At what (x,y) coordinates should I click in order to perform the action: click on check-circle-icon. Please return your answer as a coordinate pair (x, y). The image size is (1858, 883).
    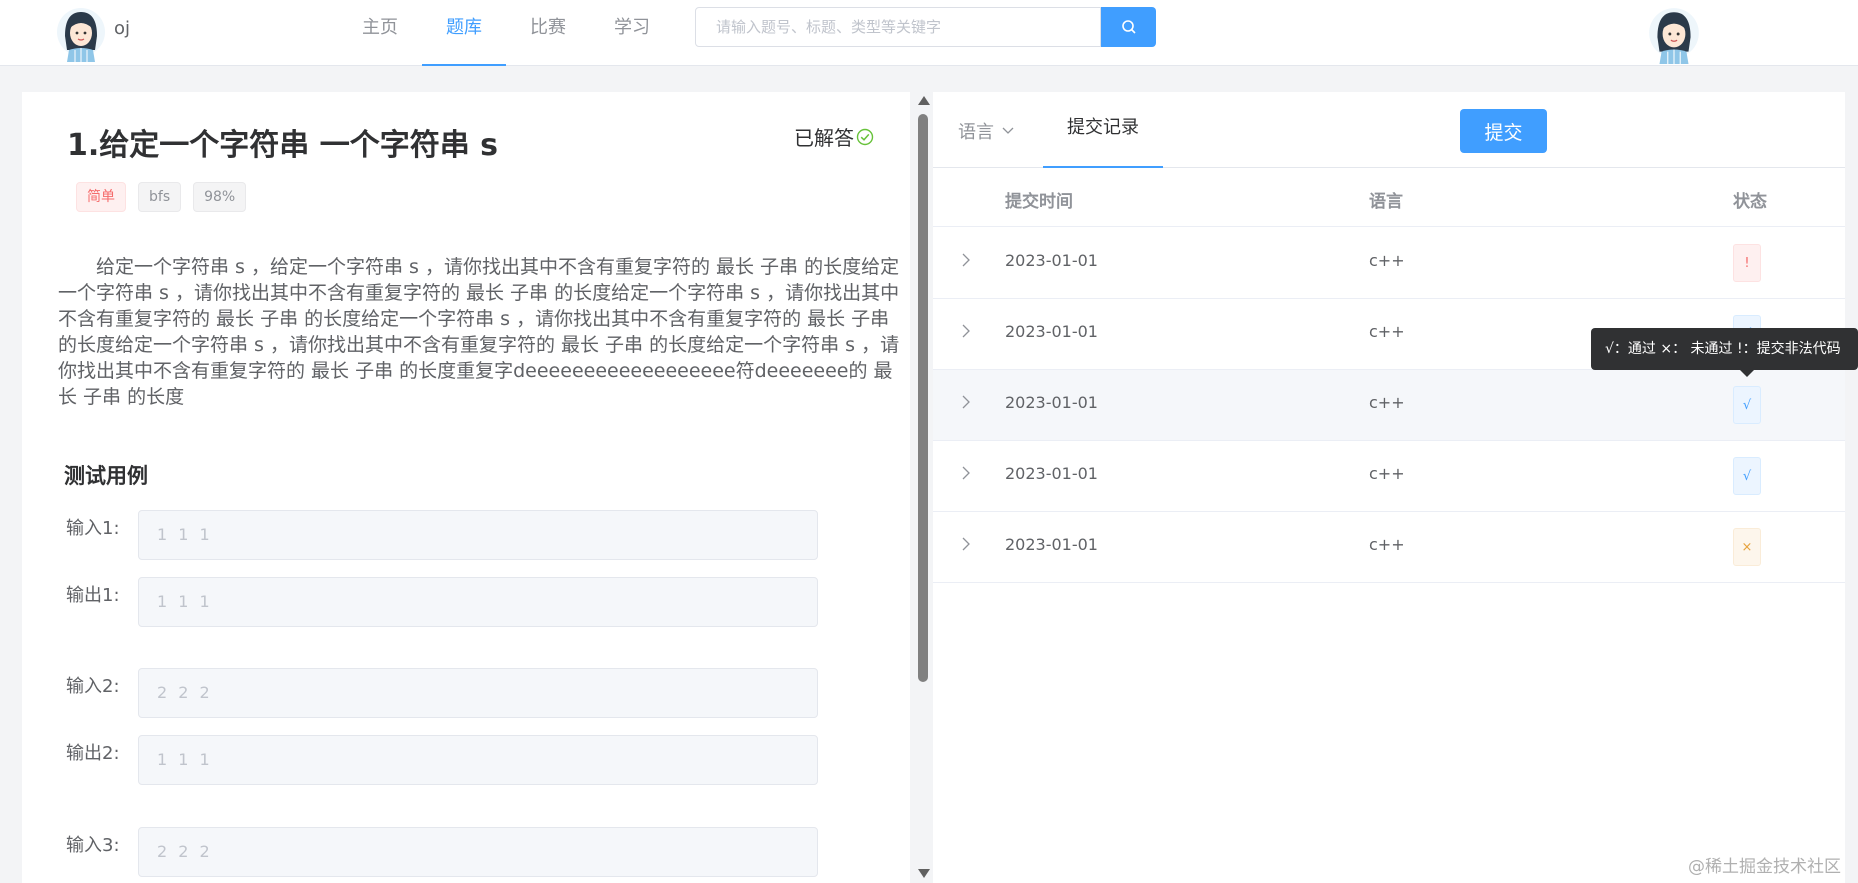
    Looking at the image, I should click on (865, 136).